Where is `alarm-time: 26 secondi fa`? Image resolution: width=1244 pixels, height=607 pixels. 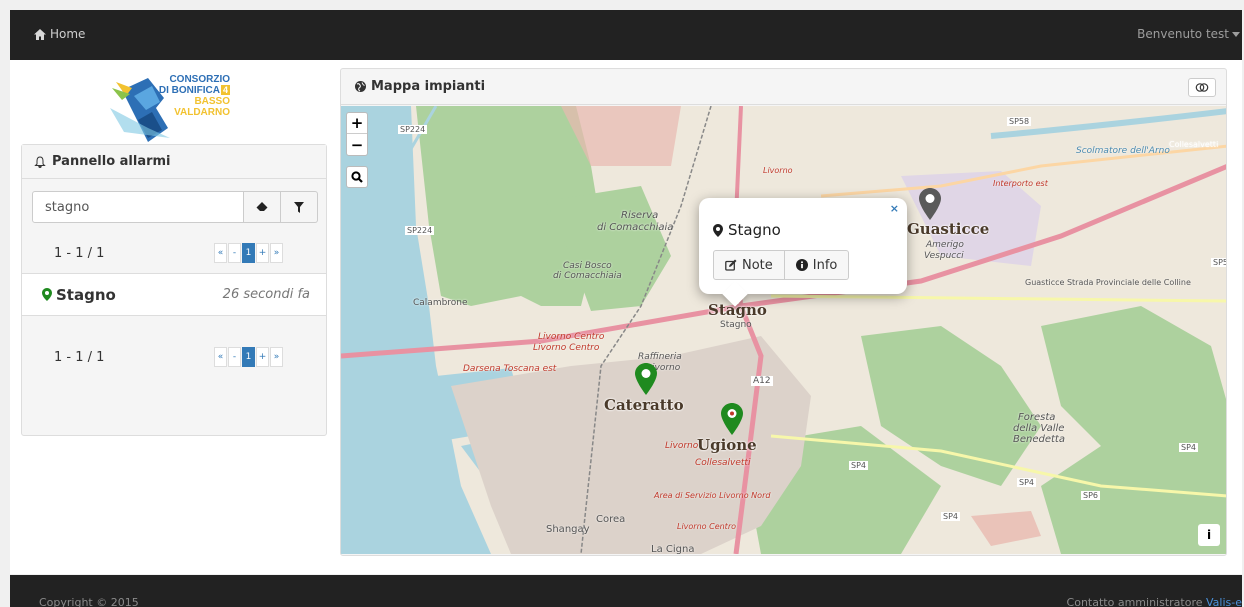
alarm-time: 26 secondi fa is located at coordinates (266, 294).